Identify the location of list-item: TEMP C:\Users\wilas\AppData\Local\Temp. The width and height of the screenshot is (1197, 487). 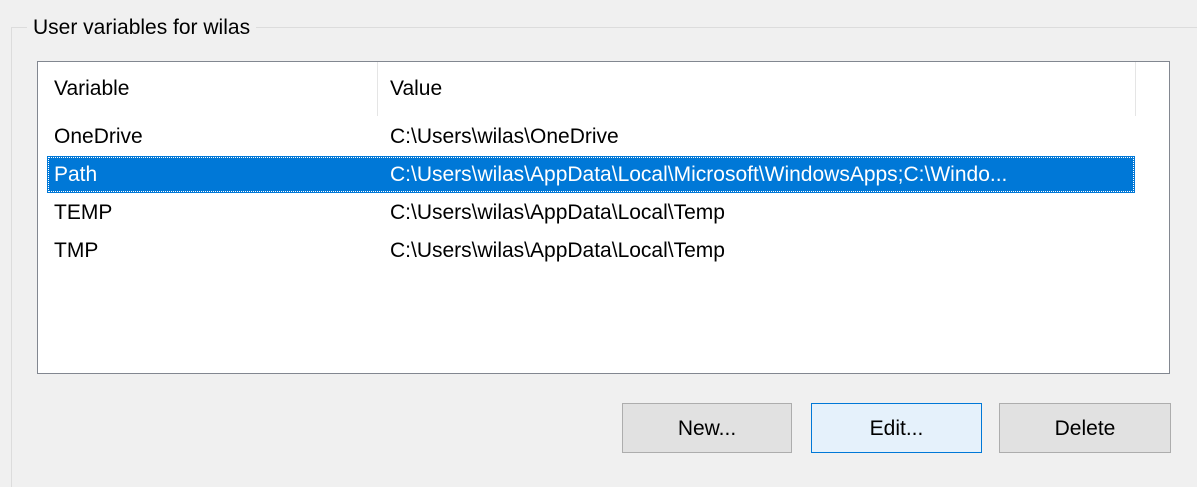
(591, 212).